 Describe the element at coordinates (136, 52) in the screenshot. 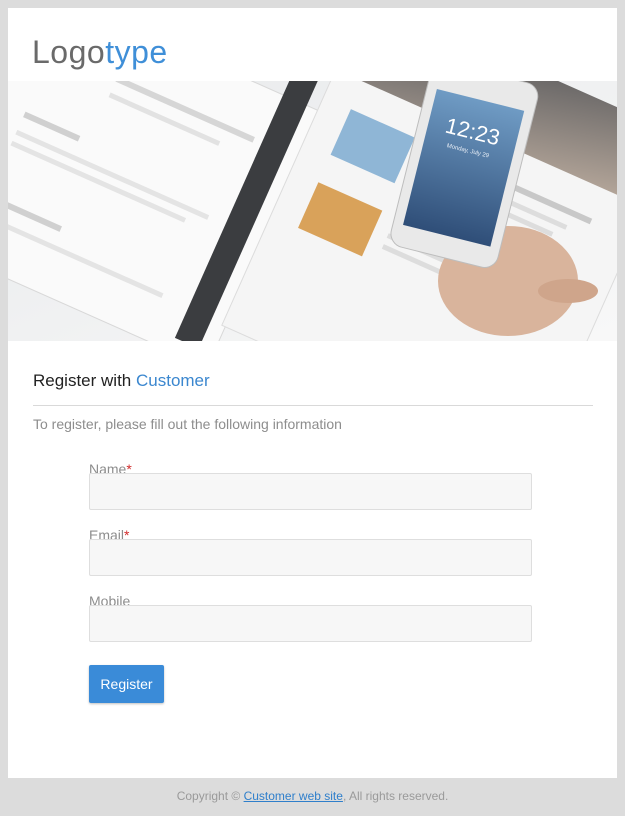

I see `logo-part-2: type` at that location.